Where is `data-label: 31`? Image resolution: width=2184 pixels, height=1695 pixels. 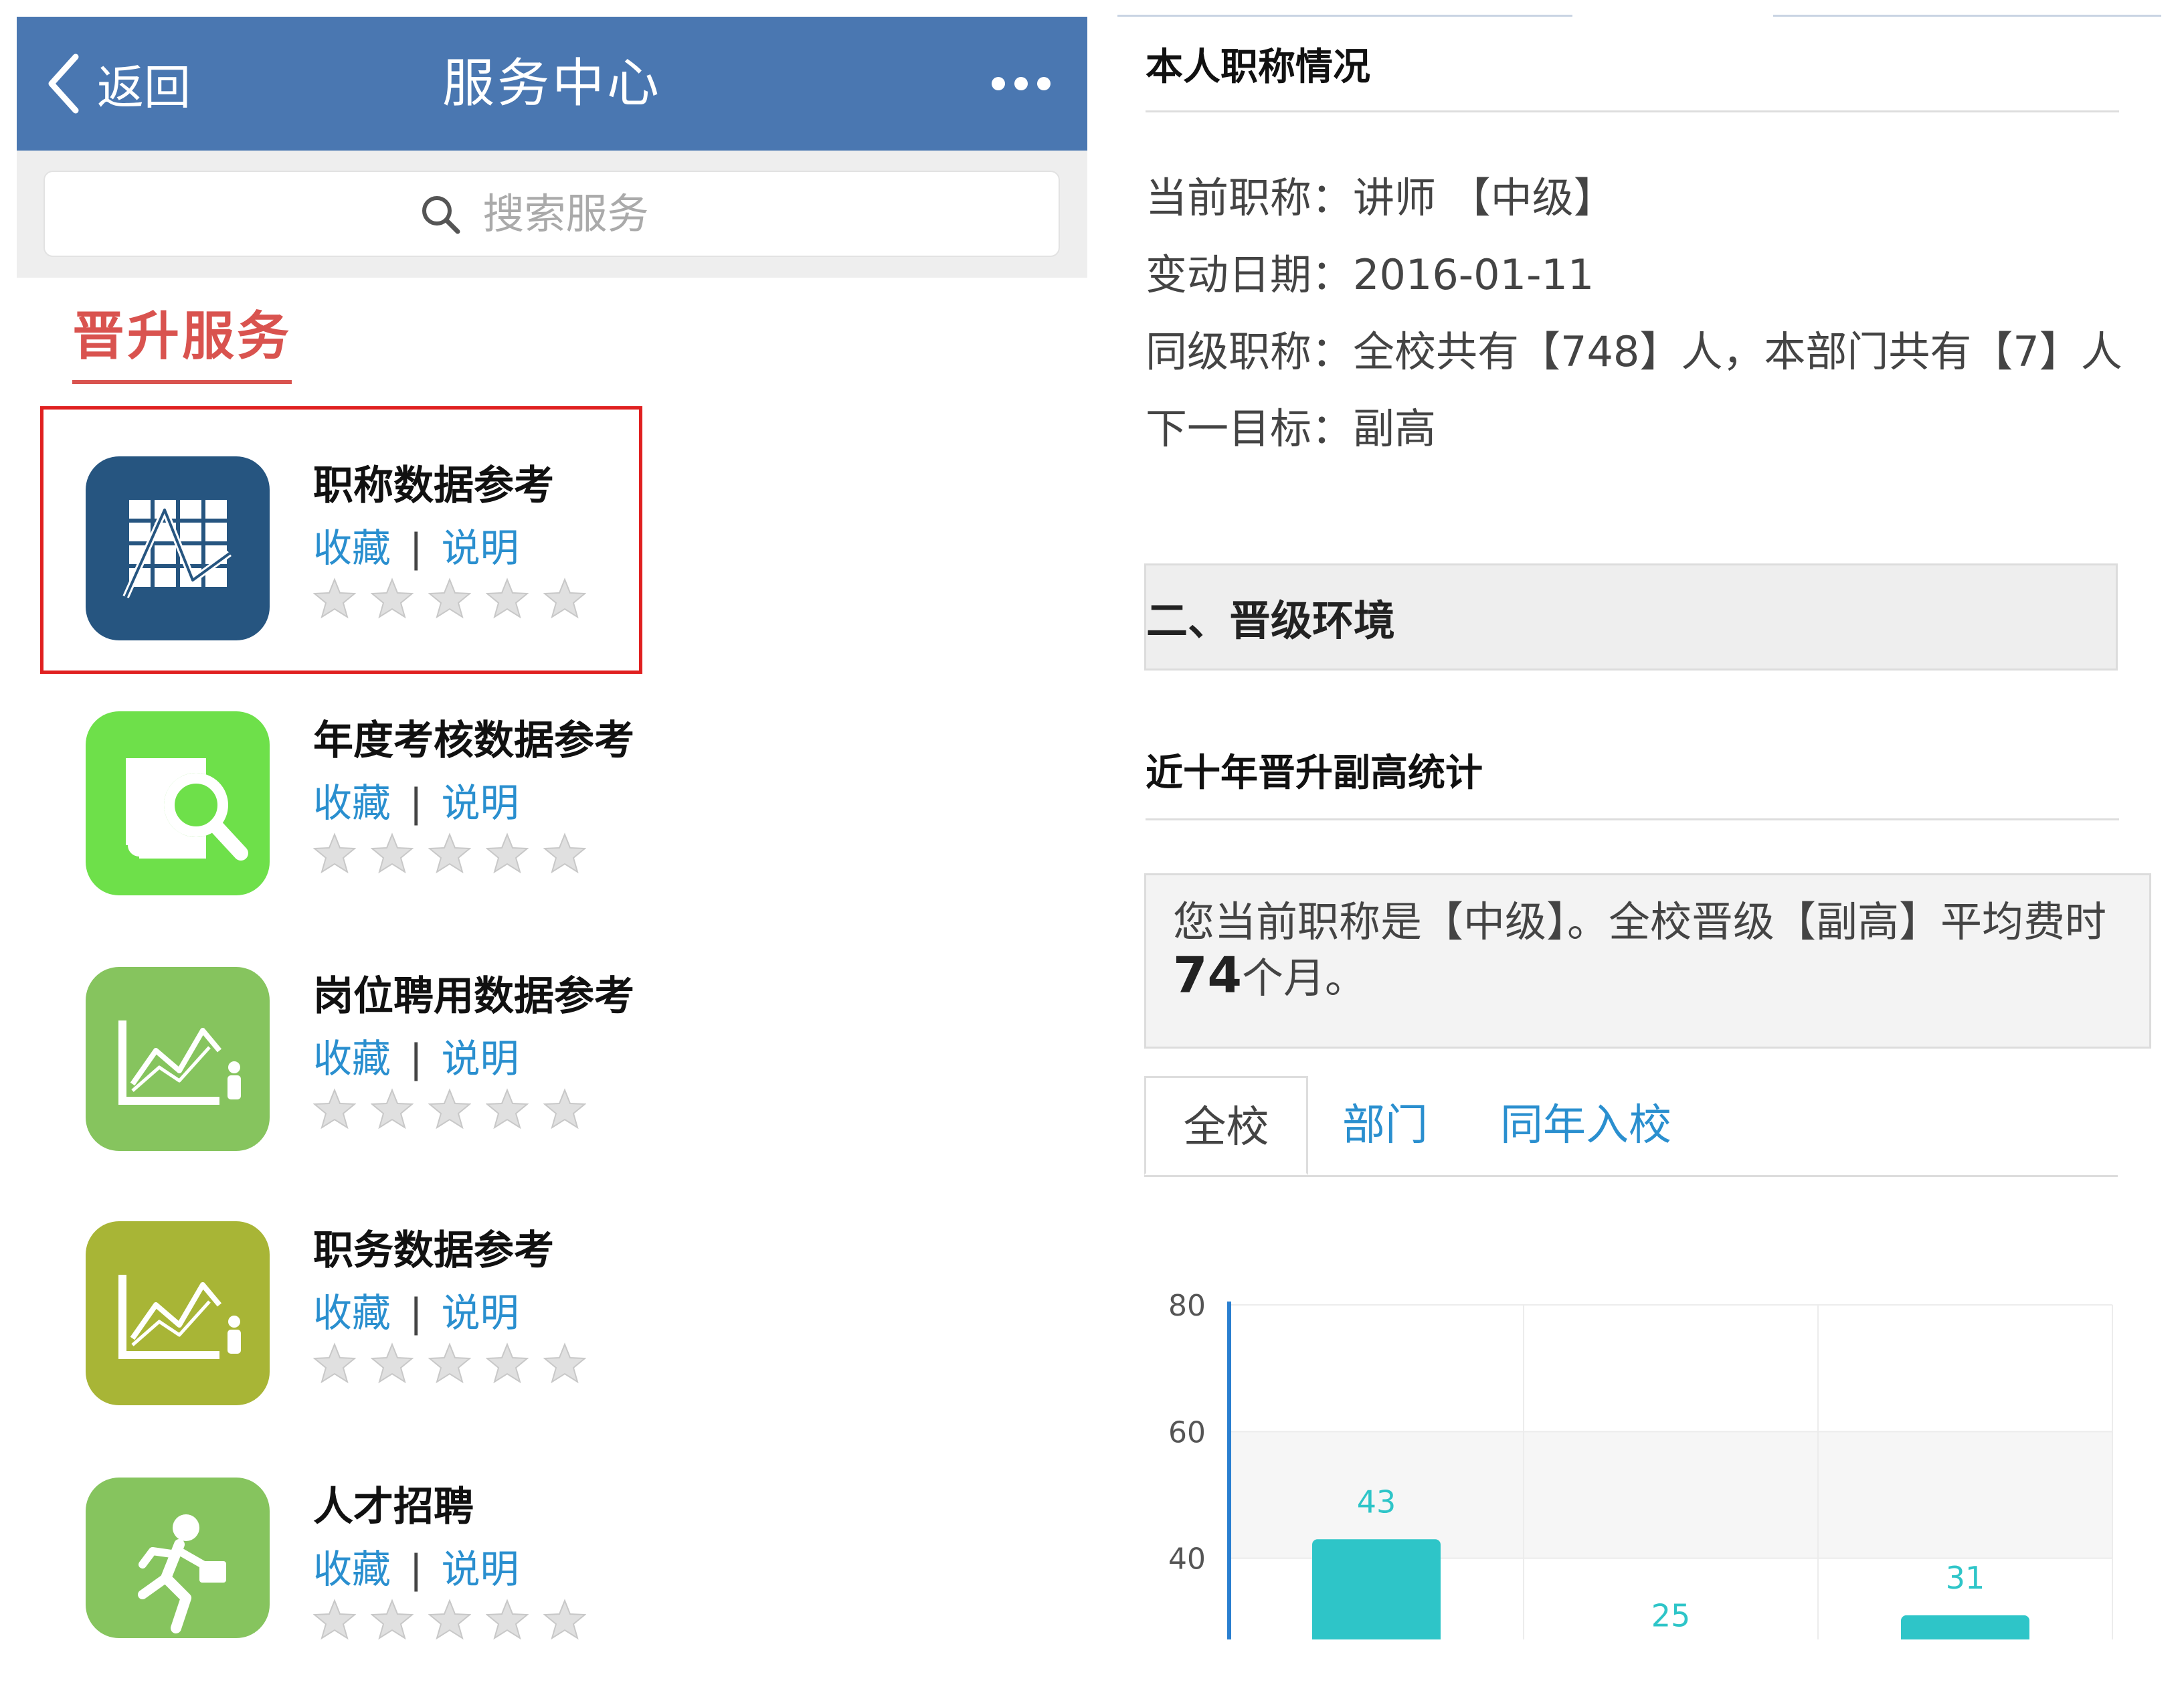 data-label: 31 is located at coordinates (1965, 1578).